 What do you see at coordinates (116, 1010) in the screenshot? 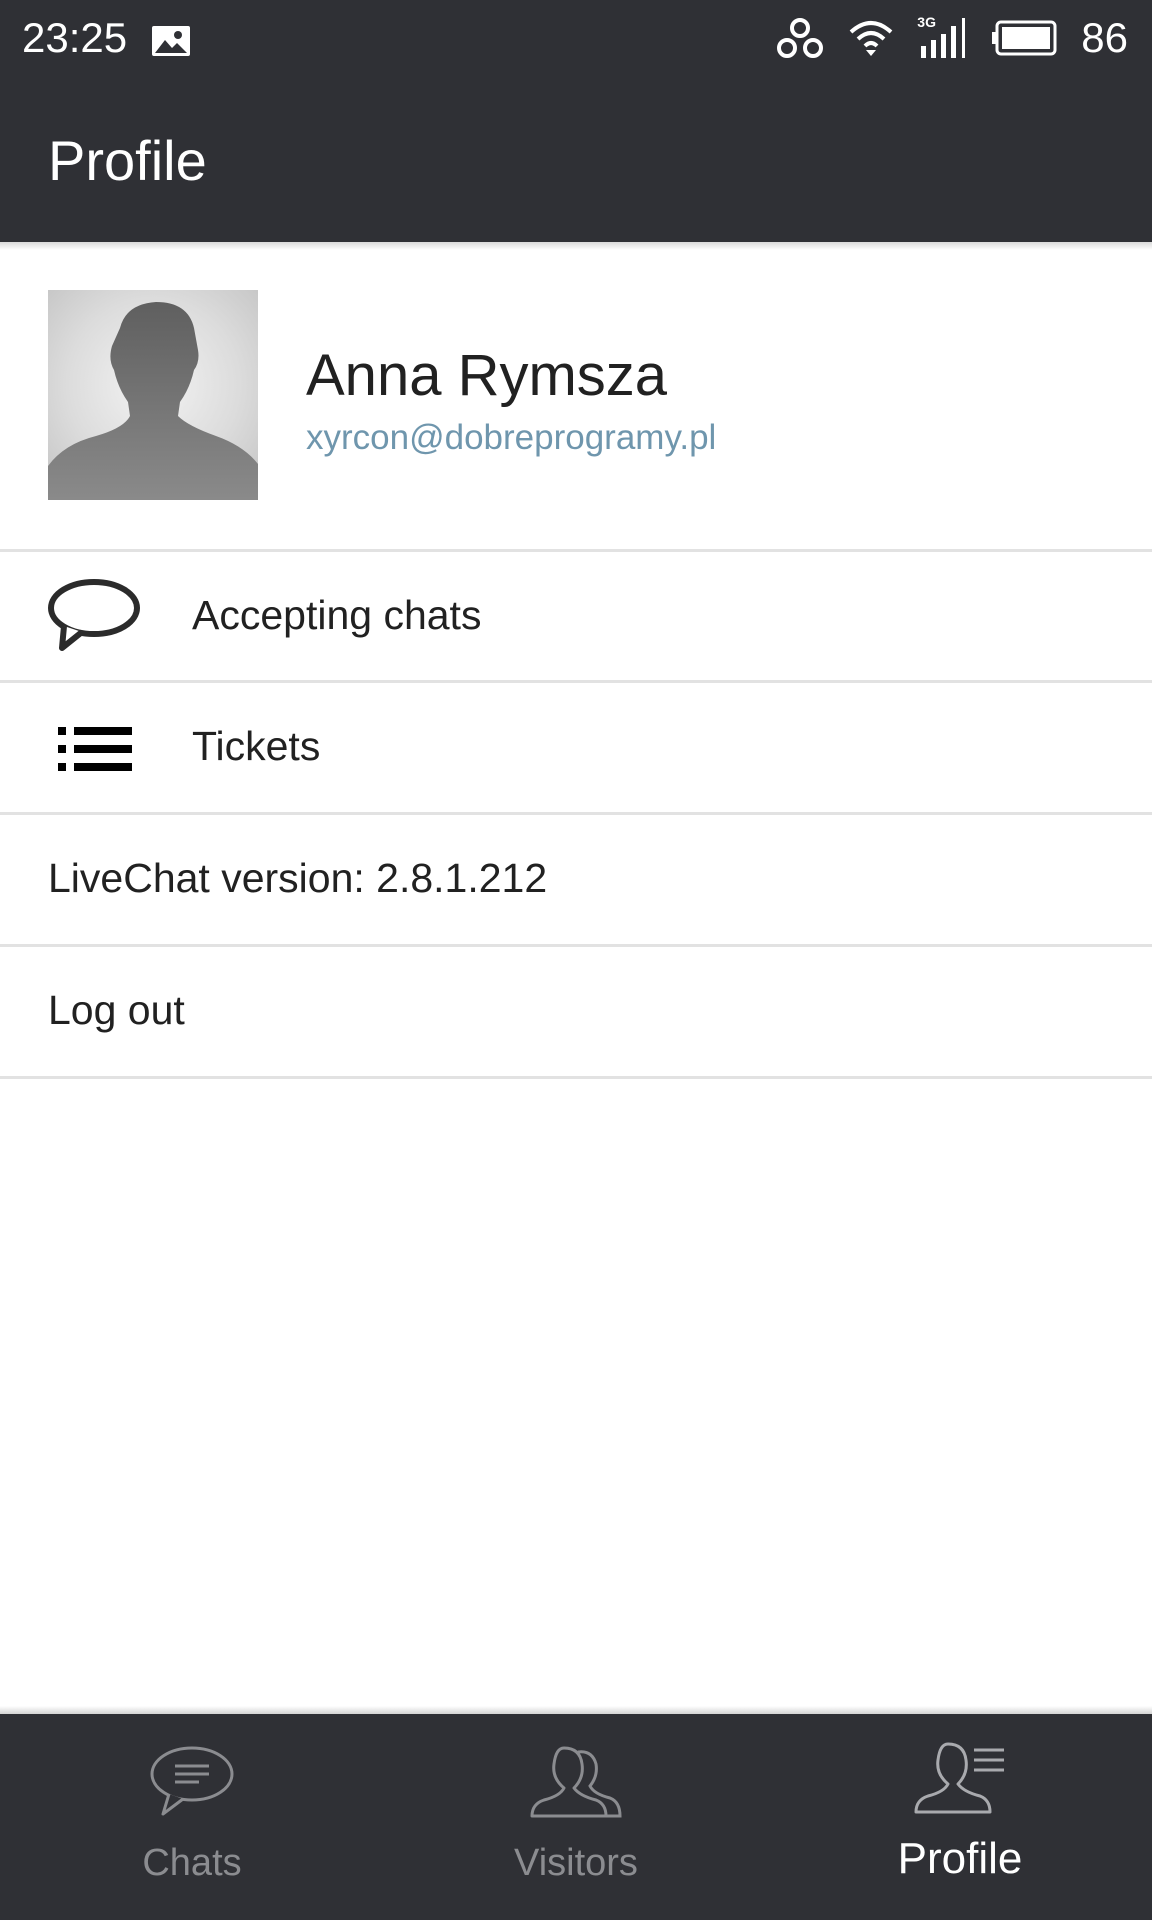
I see `logout-label: Log out` at bounding box center [116, 1010].